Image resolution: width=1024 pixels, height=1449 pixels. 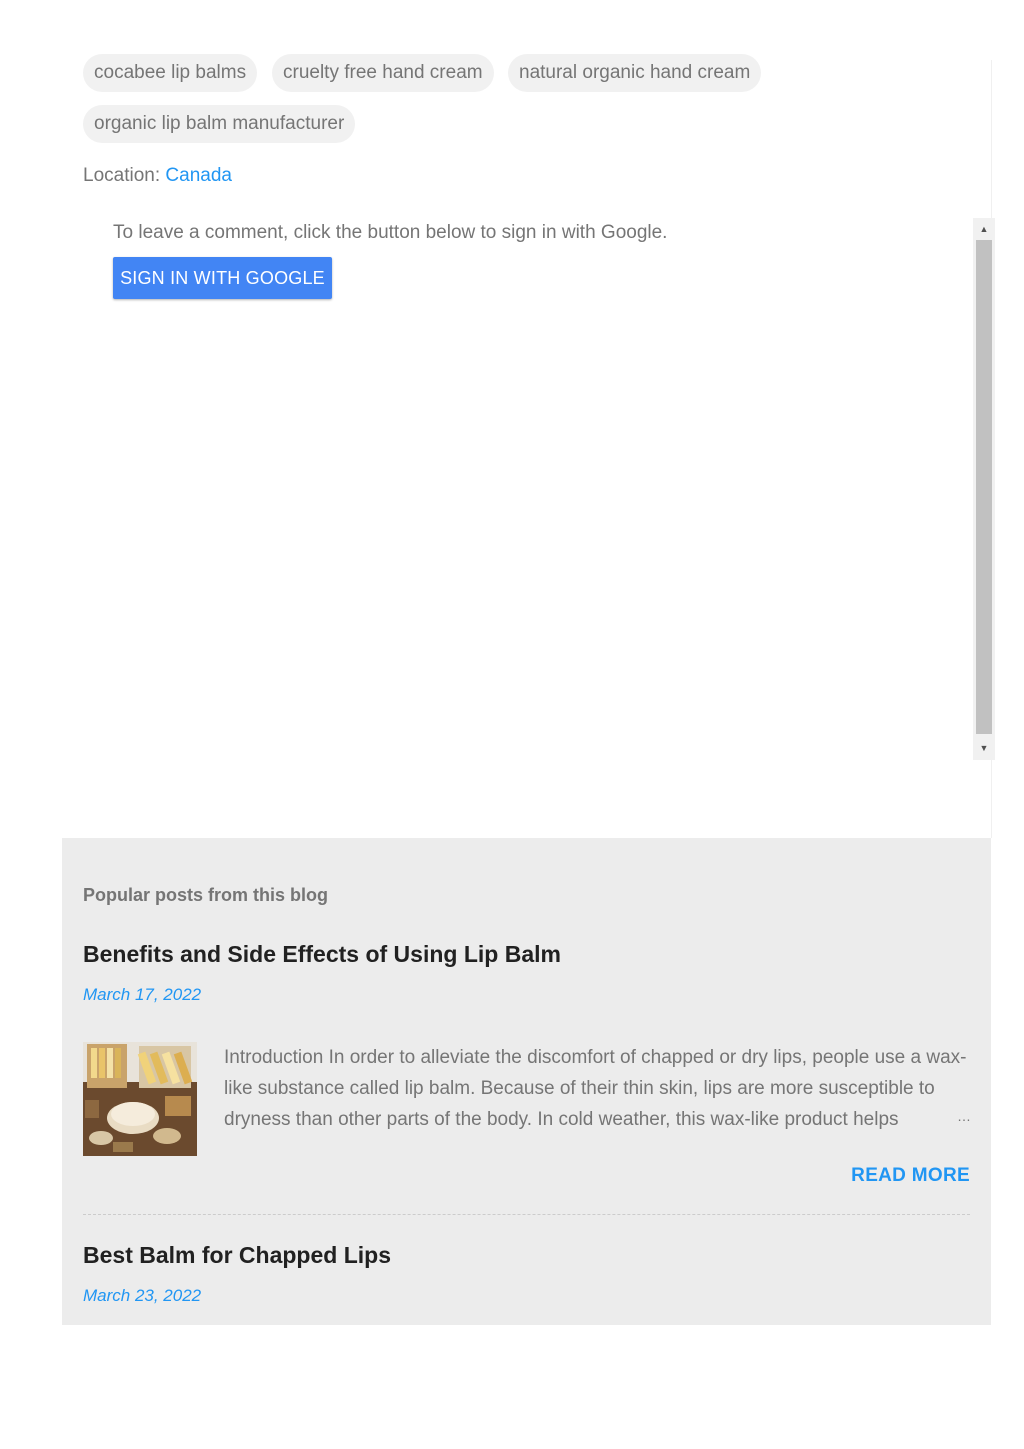 What do you see at coordinates (219, 124) in the screenshot?
I see `label-chip: organic lip balm manufacturer` at bounding box center [219, 124].